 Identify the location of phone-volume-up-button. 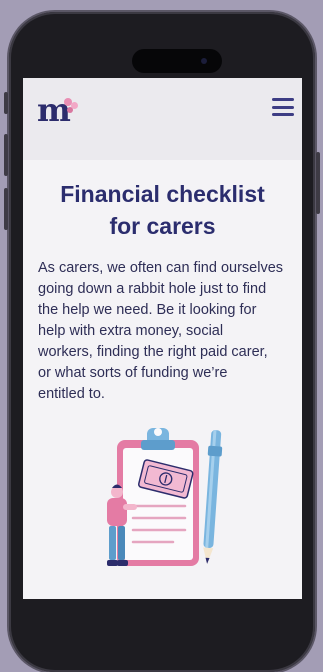
(6, 155).